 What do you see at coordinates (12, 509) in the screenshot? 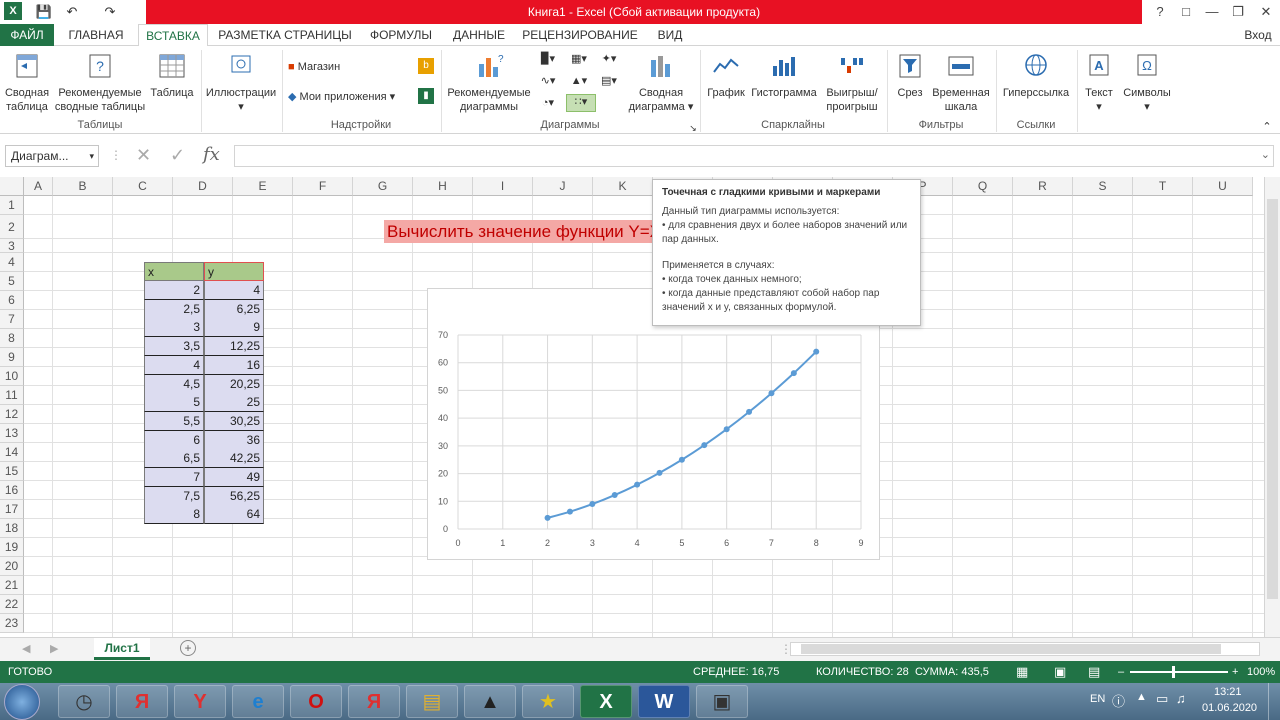
I see `row-header-17: 17` at bounding box center [12, 509].